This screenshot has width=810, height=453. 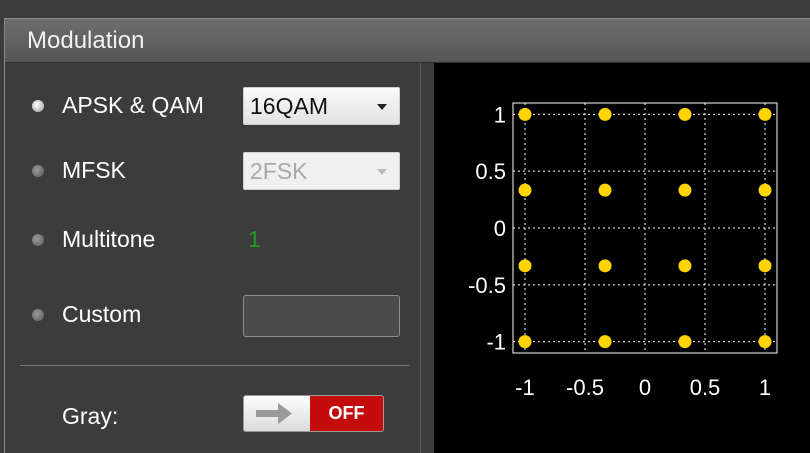 What do you see at coordinates (212, 172) in the screenshot?
I see `option-mfsk: MFSK 2FSK` at bounding box center [212, 172].